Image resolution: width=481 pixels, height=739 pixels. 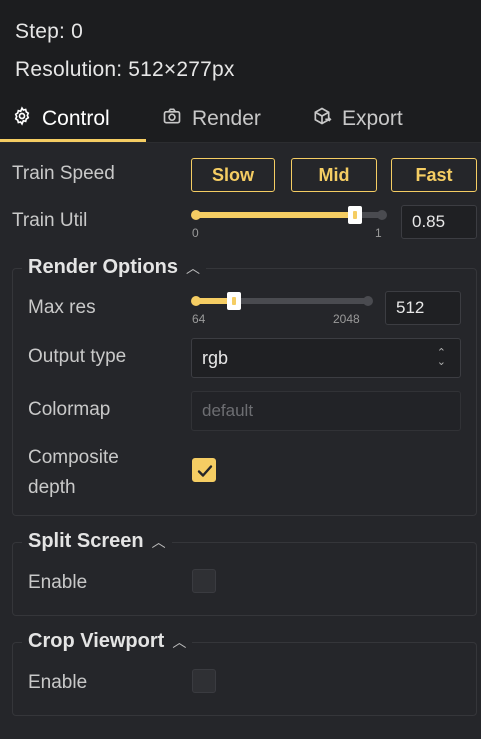 I want to click on crop-viewport-enable-checkbox, so click(x=204, y=681).